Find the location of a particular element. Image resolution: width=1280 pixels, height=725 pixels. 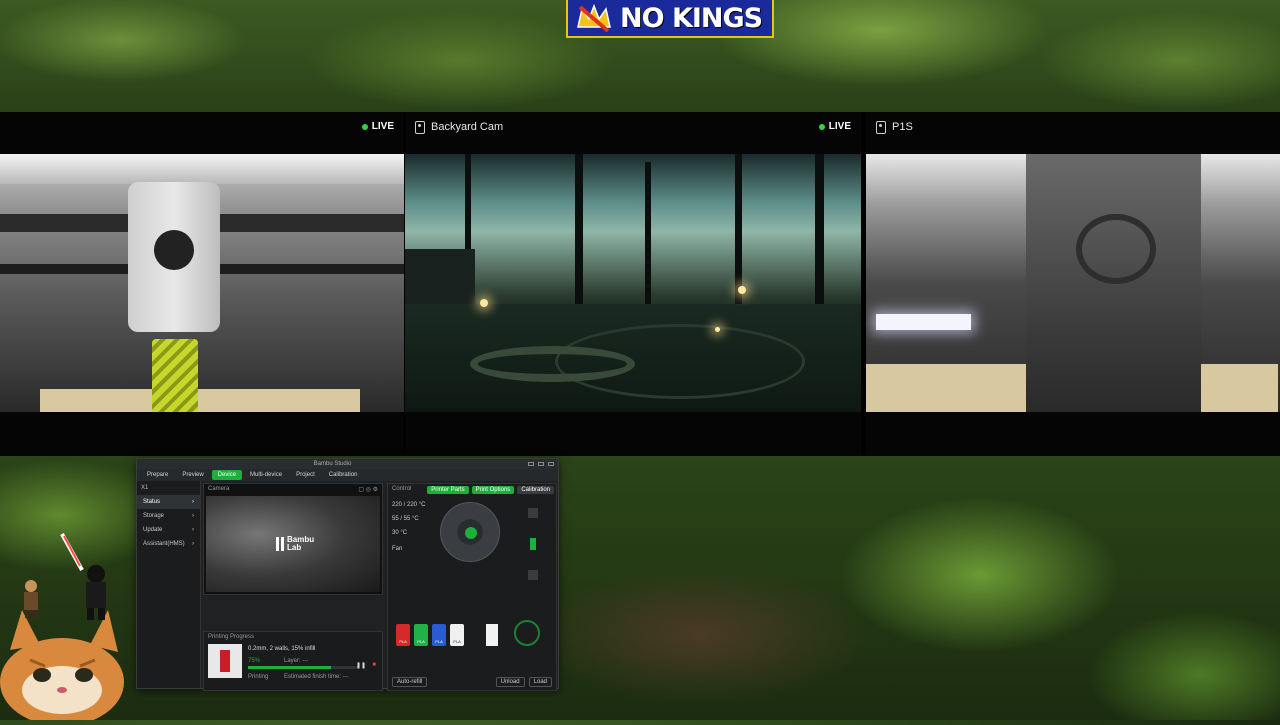

no-kings-logo: NO KINGS is located at coordinates (670, 19).